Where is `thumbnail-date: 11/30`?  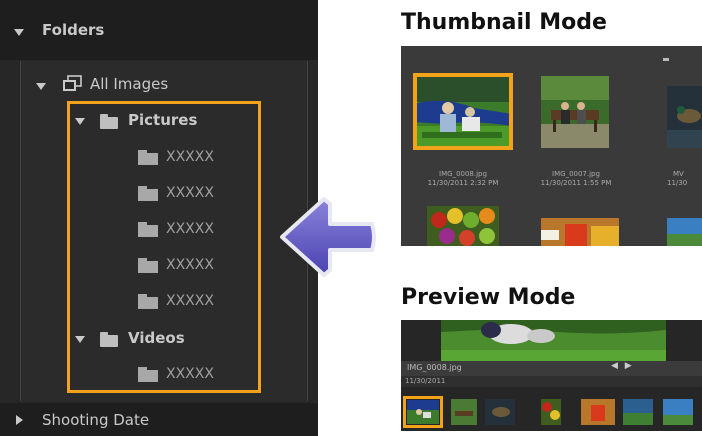
thumbnail-date: 11/30 is located at coordinates (677, 183).